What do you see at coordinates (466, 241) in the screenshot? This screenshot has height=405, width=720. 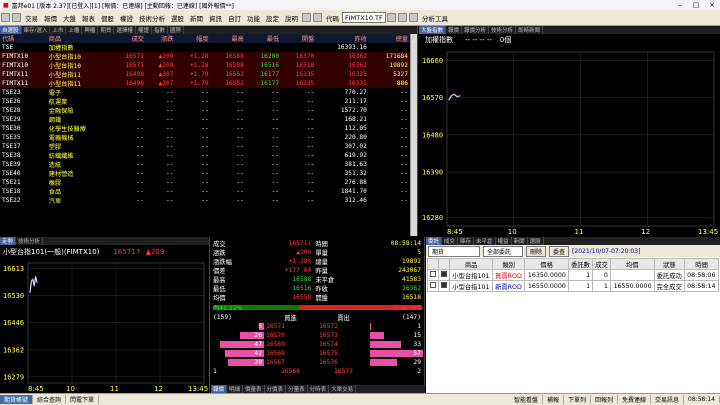 I see `tab-holdings: 庫存` at bounding box center [466, 241].